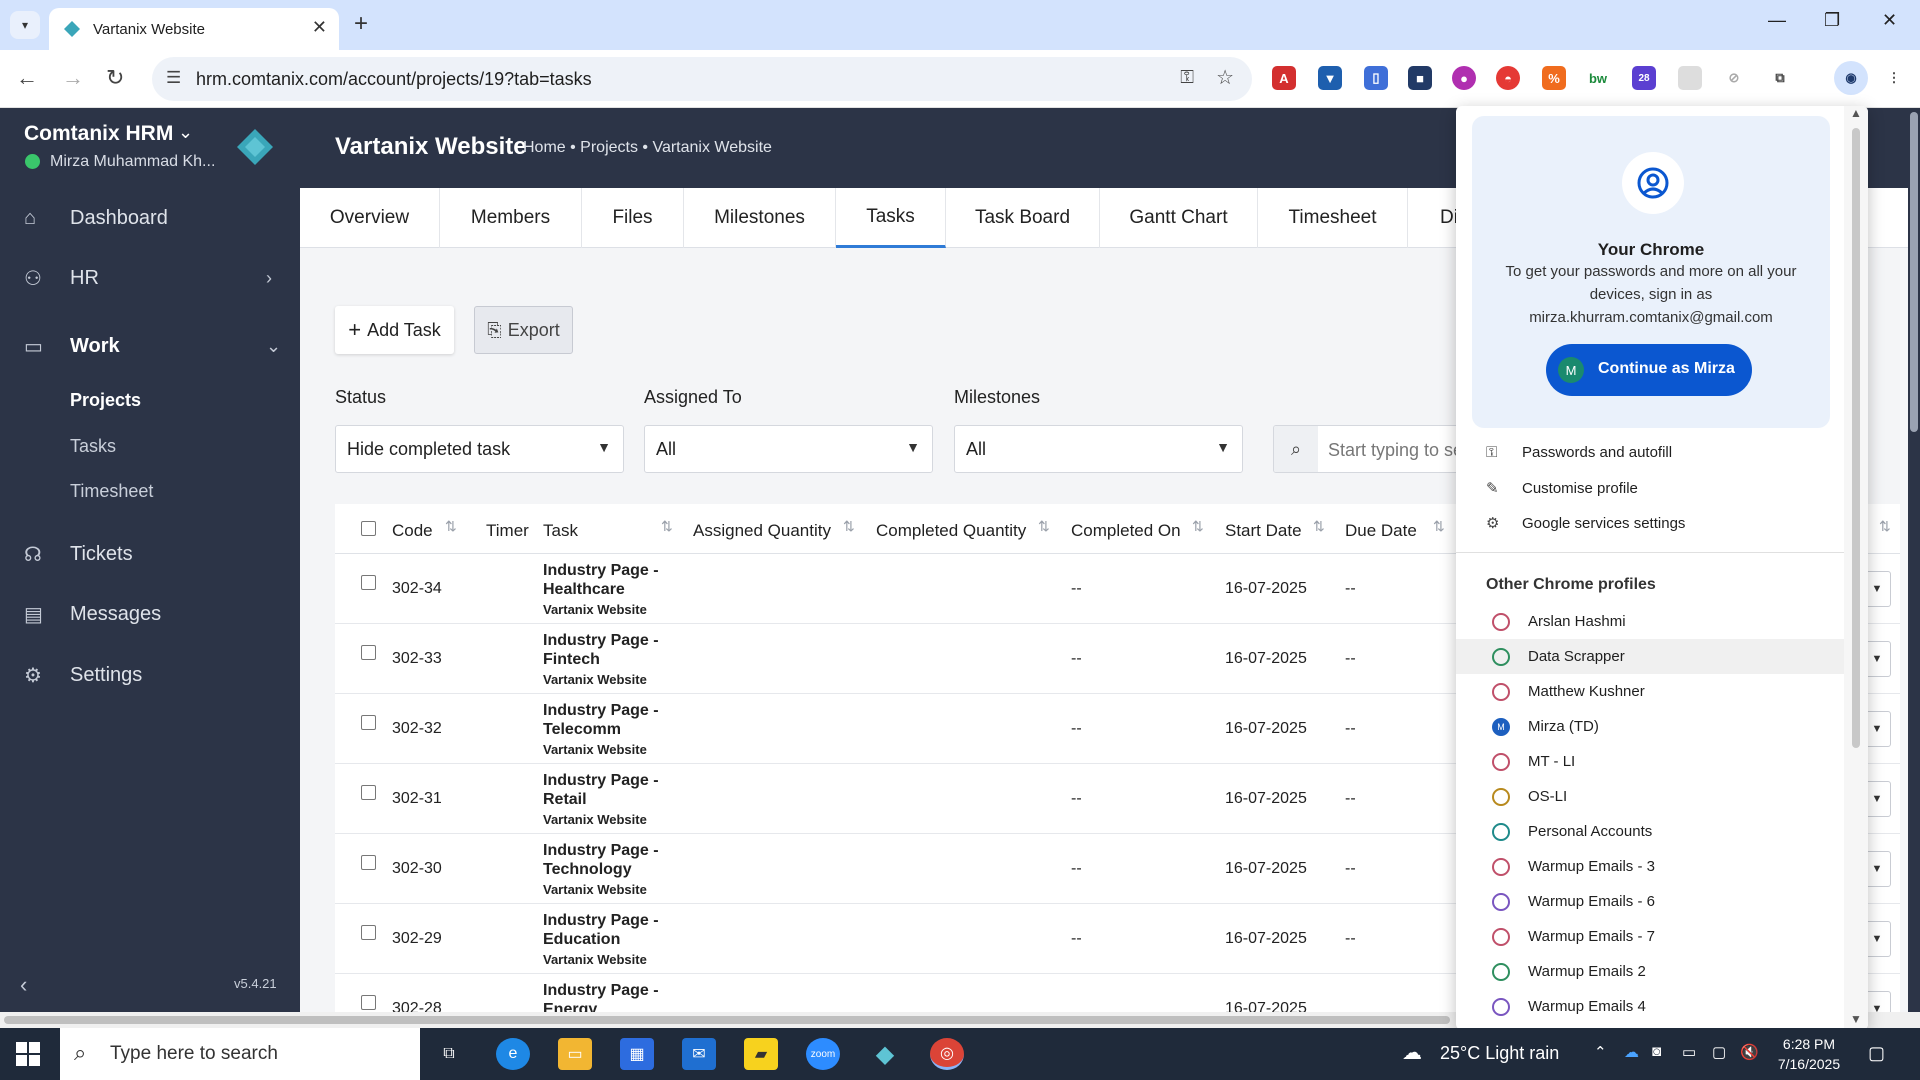  Describe the element at coordinates (788, 449) in the screenshot. I see `assigned-to-select: All ▼` at that location.